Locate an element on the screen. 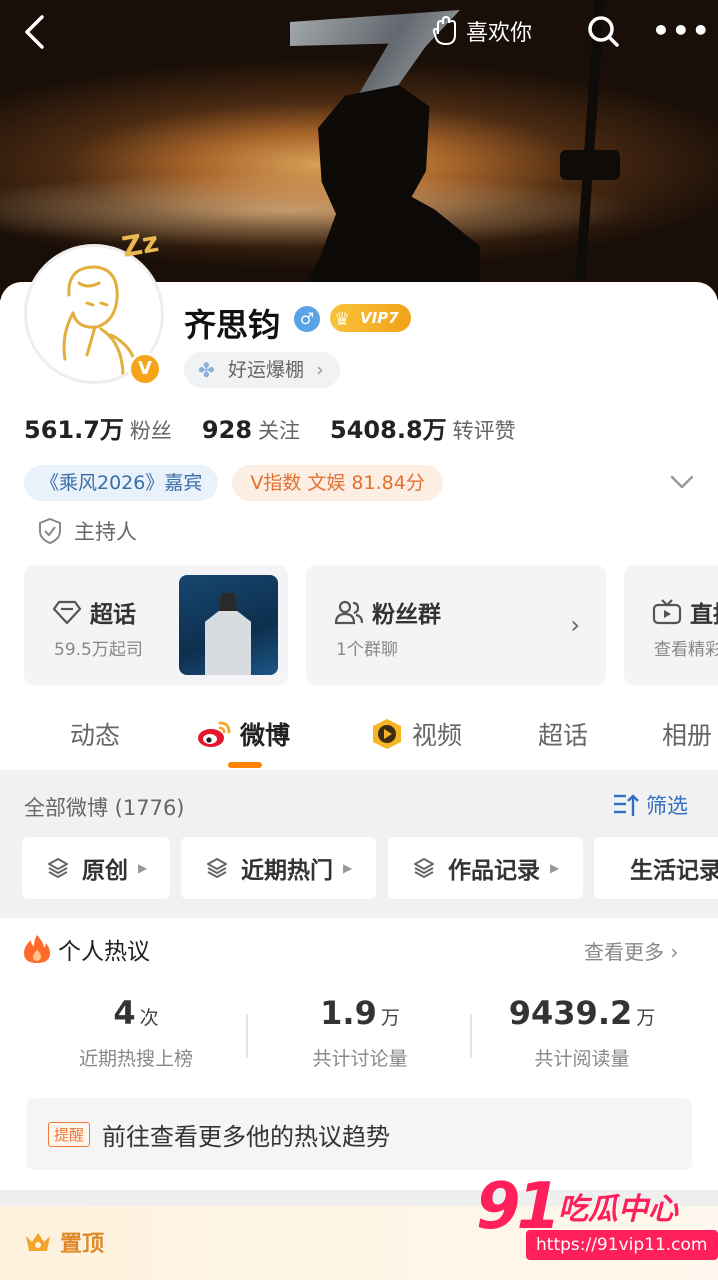 The image size is (718, 1280). stat-label: 转评赞 is located at coordinates (484, 431).